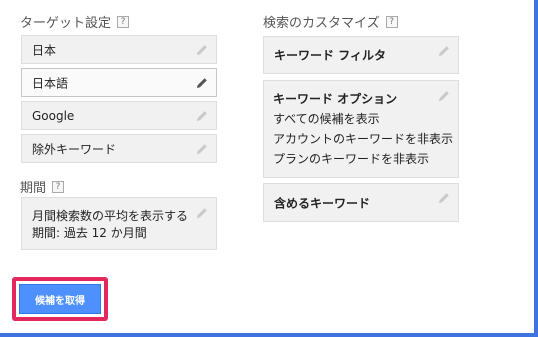 The width and height of the screenshot is (538, 337). What do you see at coordinates (351, 159) in the screenshot?
I see `keyword-option-item: プランのキーワードを非表示` at bounding box center [351, 159].